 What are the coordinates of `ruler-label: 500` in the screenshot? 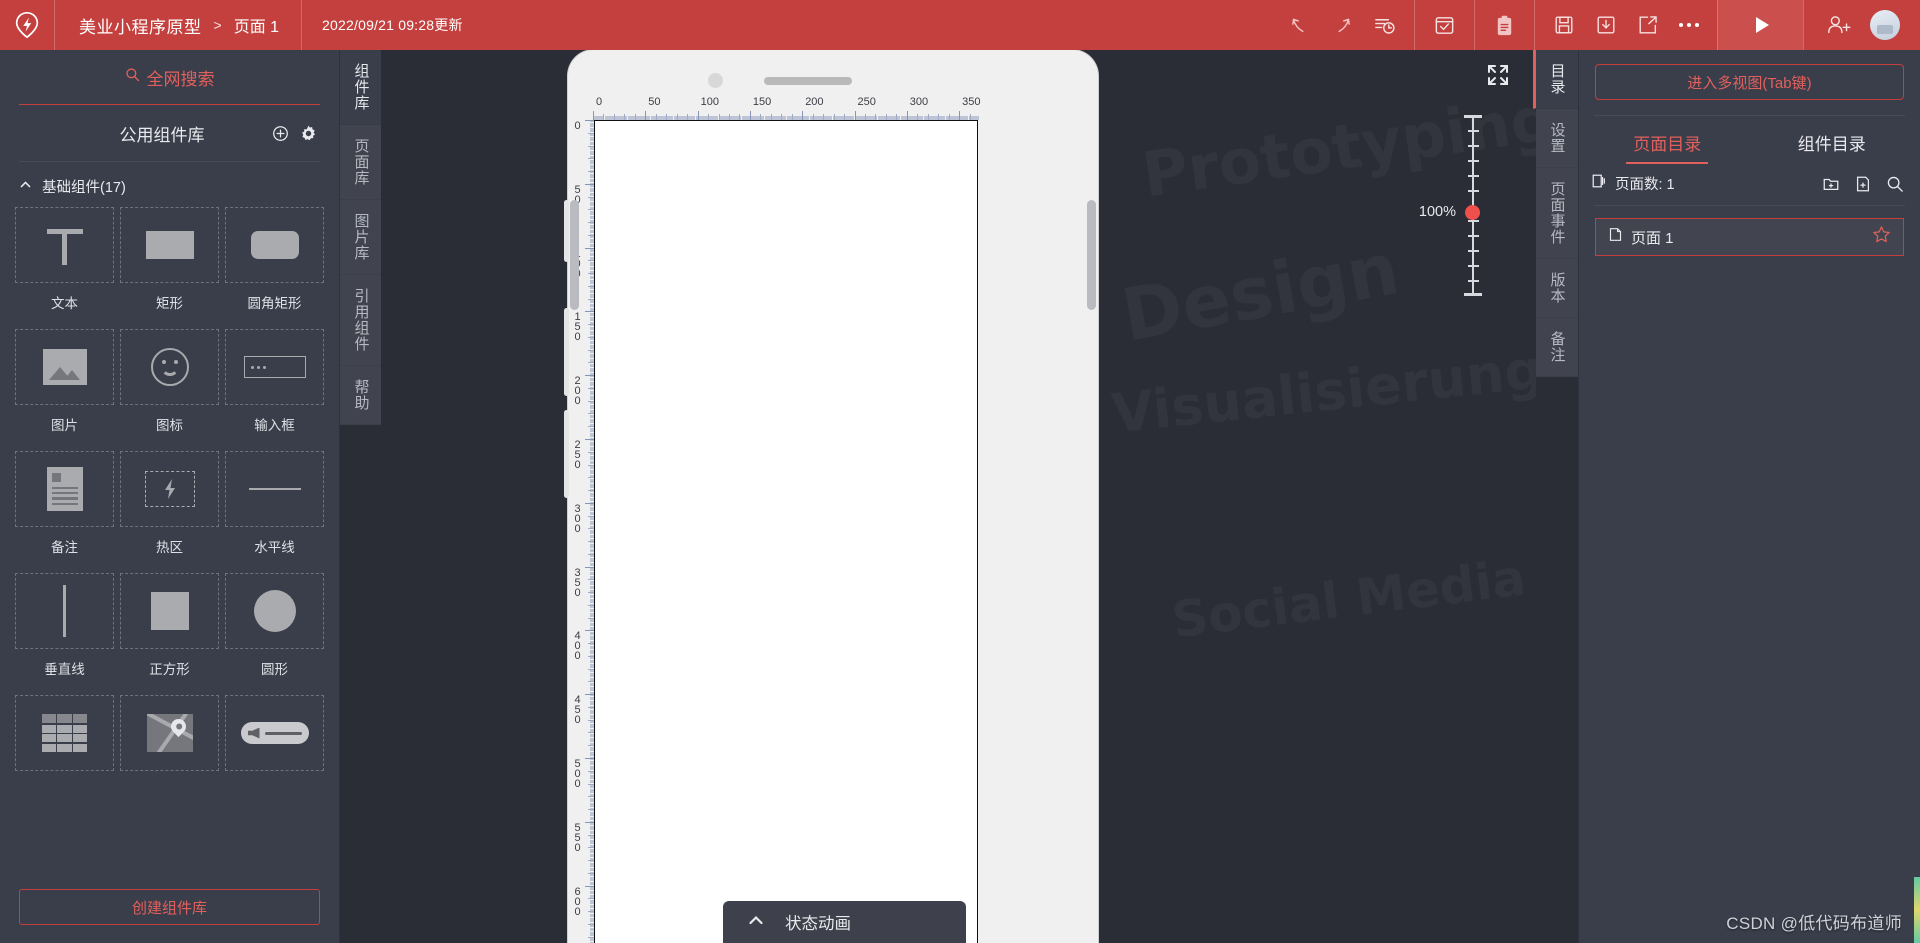 It's located at (577, 774).